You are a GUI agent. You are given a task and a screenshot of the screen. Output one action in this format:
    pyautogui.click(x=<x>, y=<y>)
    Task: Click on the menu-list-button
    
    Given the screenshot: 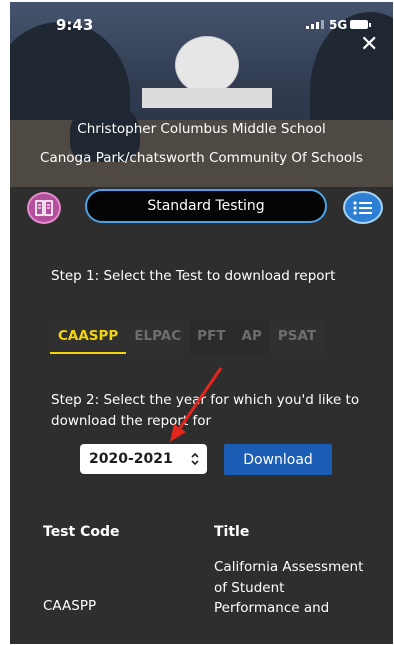 What is the action you would take?
    pyautogui.click(x=363, y=207)
    